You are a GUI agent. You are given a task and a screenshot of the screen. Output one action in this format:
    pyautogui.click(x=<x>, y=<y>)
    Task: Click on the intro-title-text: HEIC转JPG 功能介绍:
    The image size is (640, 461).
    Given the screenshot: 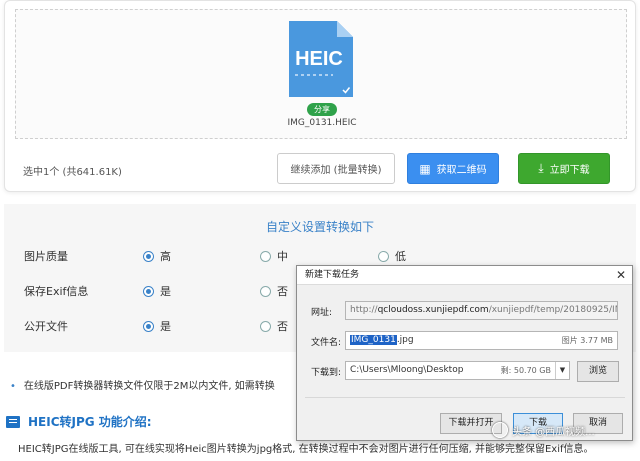 What is the action you would take?
    pyautogui.click(x=90, y=422)
    